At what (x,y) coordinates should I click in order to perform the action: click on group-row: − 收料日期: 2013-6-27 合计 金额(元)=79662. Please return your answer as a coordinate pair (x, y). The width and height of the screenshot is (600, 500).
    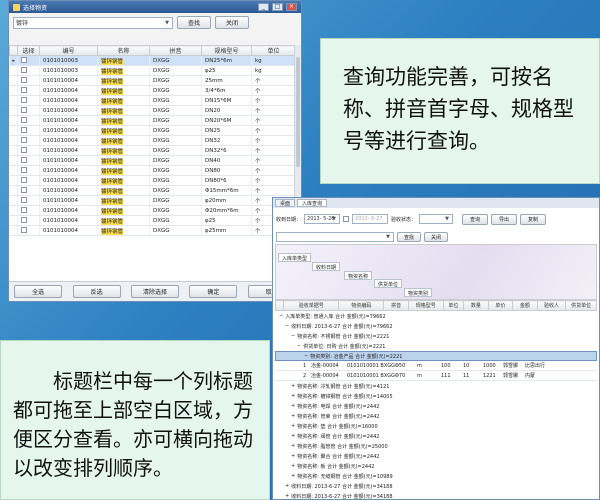
    Looking at the image, I should click on (436, 326).